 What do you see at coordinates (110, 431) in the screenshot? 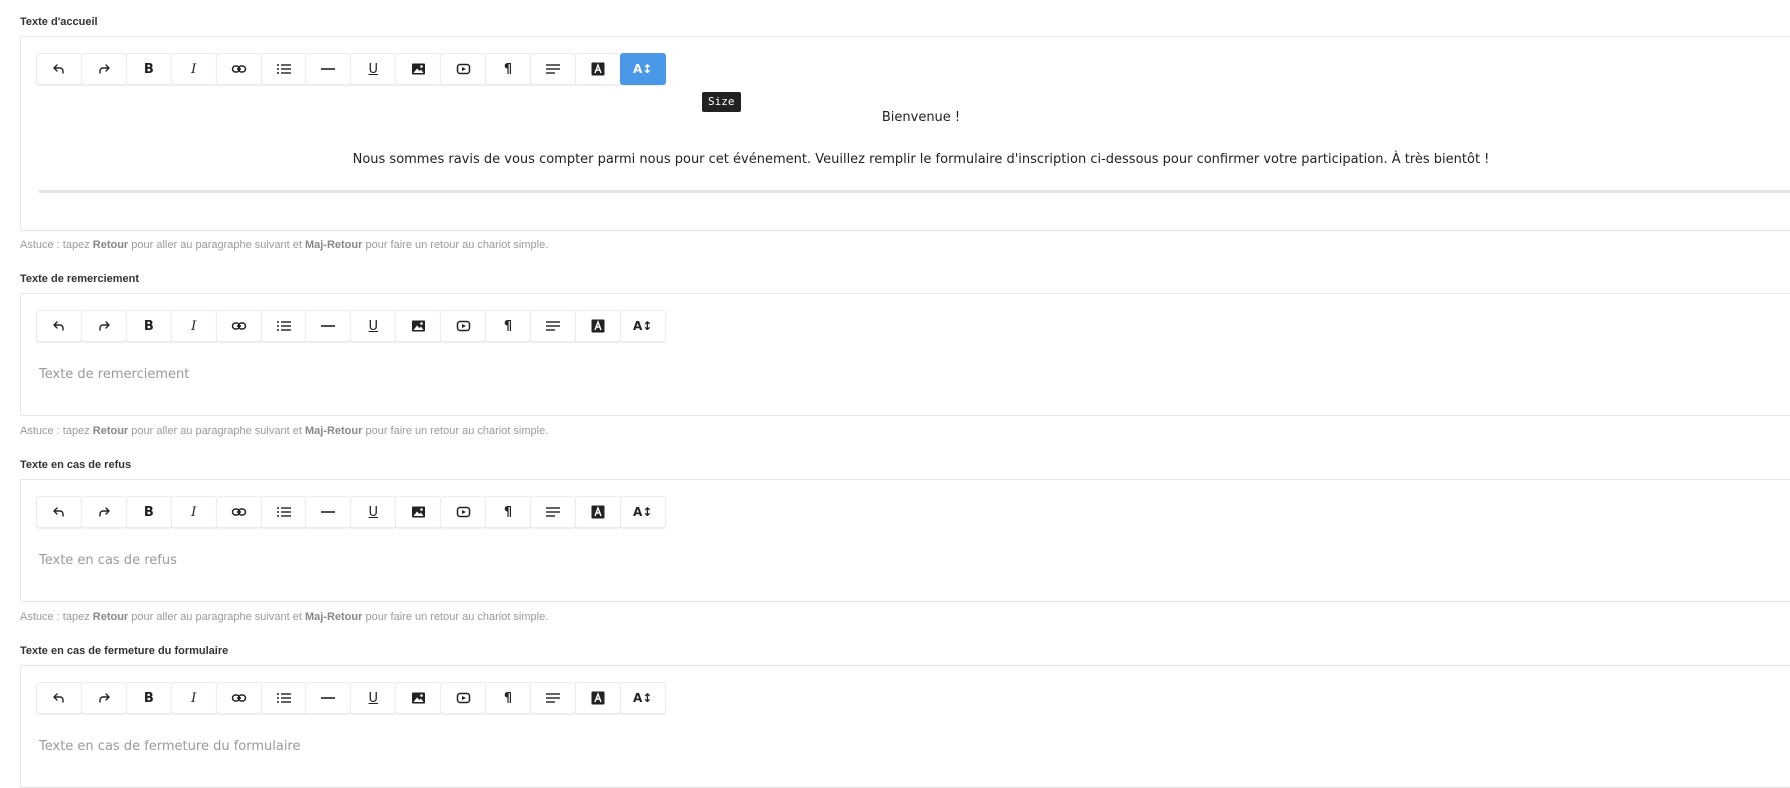
I see `hint-key-return: Retour` at bounding box center [110, 431].